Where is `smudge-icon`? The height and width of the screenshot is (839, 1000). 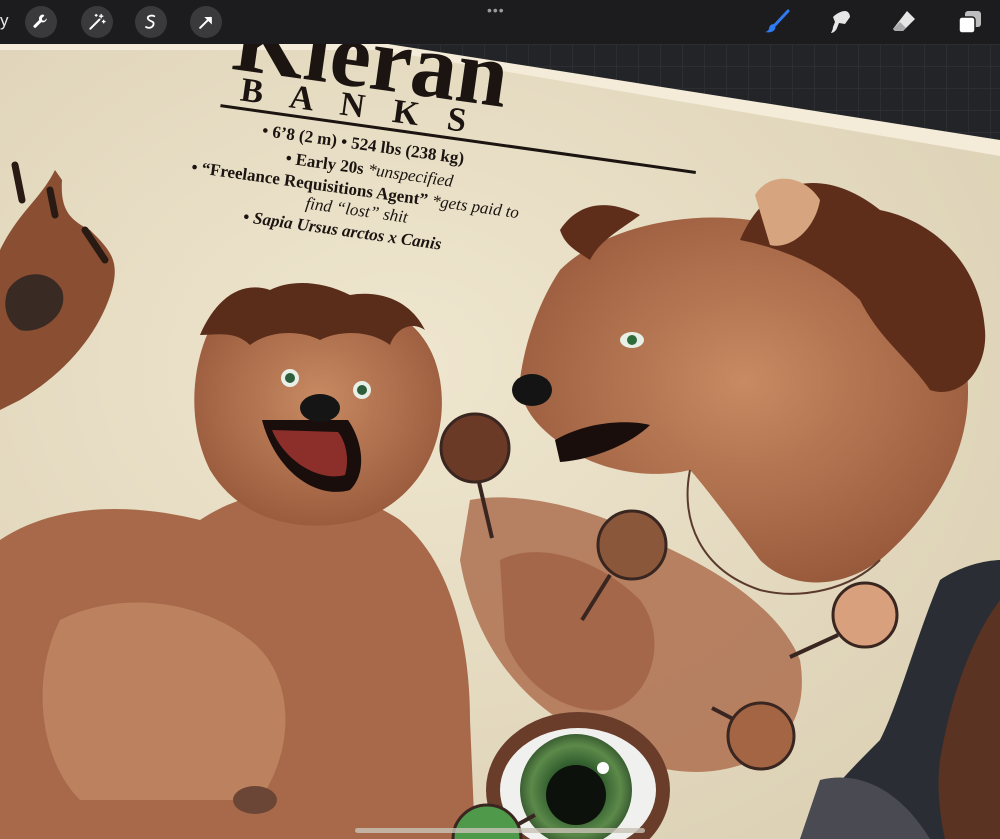 smudge-icon is located at coordinates (840, 22).